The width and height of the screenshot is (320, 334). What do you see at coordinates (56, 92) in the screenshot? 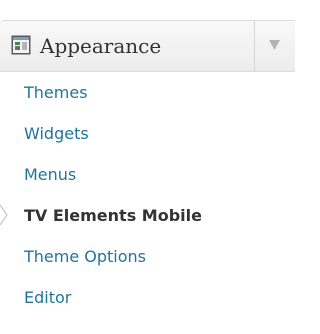
I see `submenu-item-label: Themes` at bounding box center [56, 92].